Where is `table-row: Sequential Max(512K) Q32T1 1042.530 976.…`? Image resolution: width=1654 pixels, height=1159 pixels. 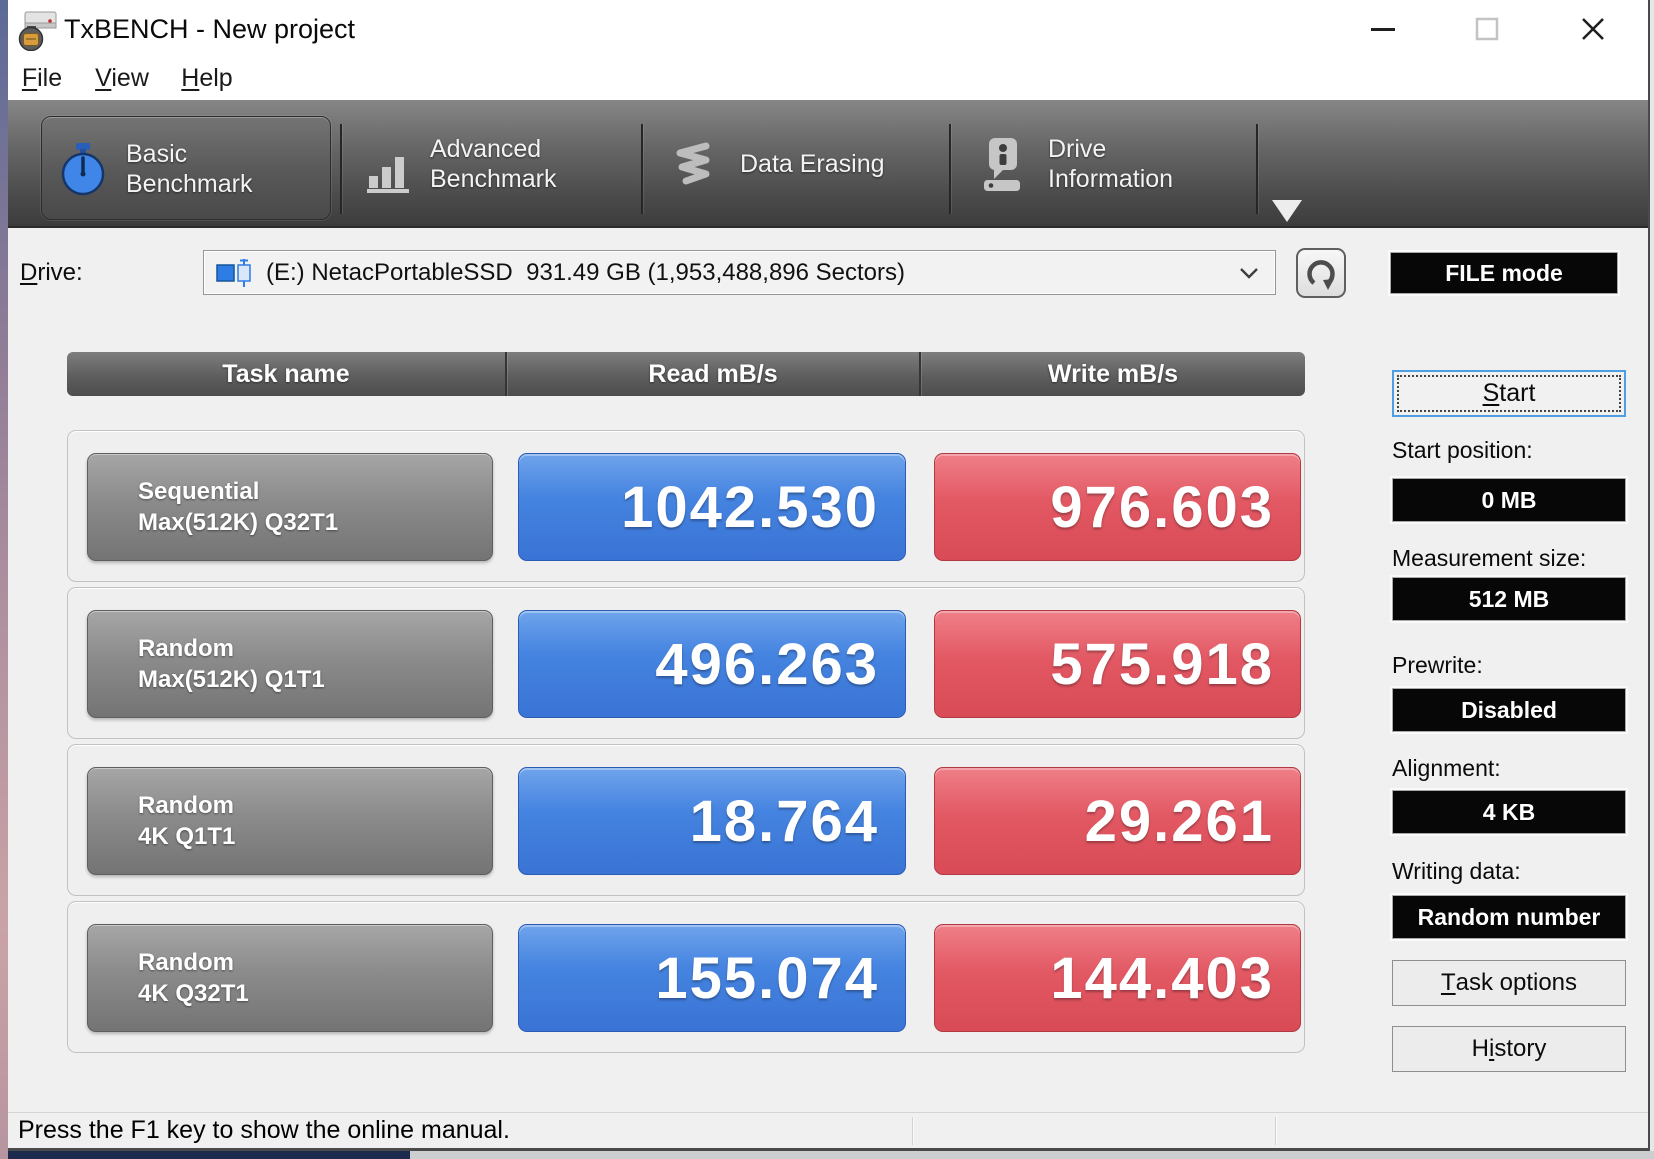
table-row: Sequential Max(512K) Q32T1 1042.530 976.… is located at coordinates (686, 506).